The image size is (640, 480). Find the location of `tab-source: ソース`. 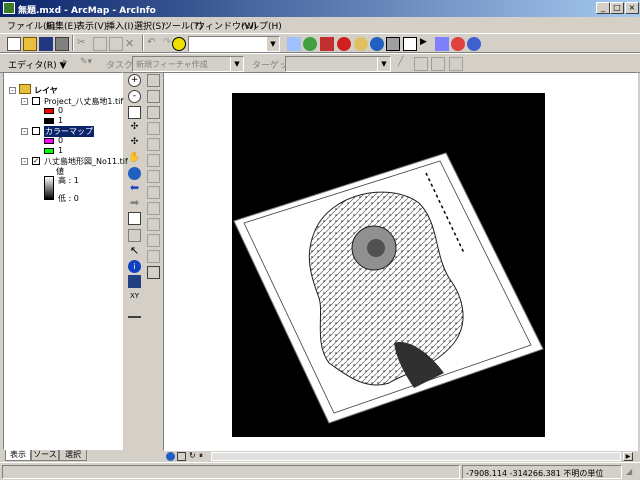

tab-source: ソース is located at coordinates (45, 455).